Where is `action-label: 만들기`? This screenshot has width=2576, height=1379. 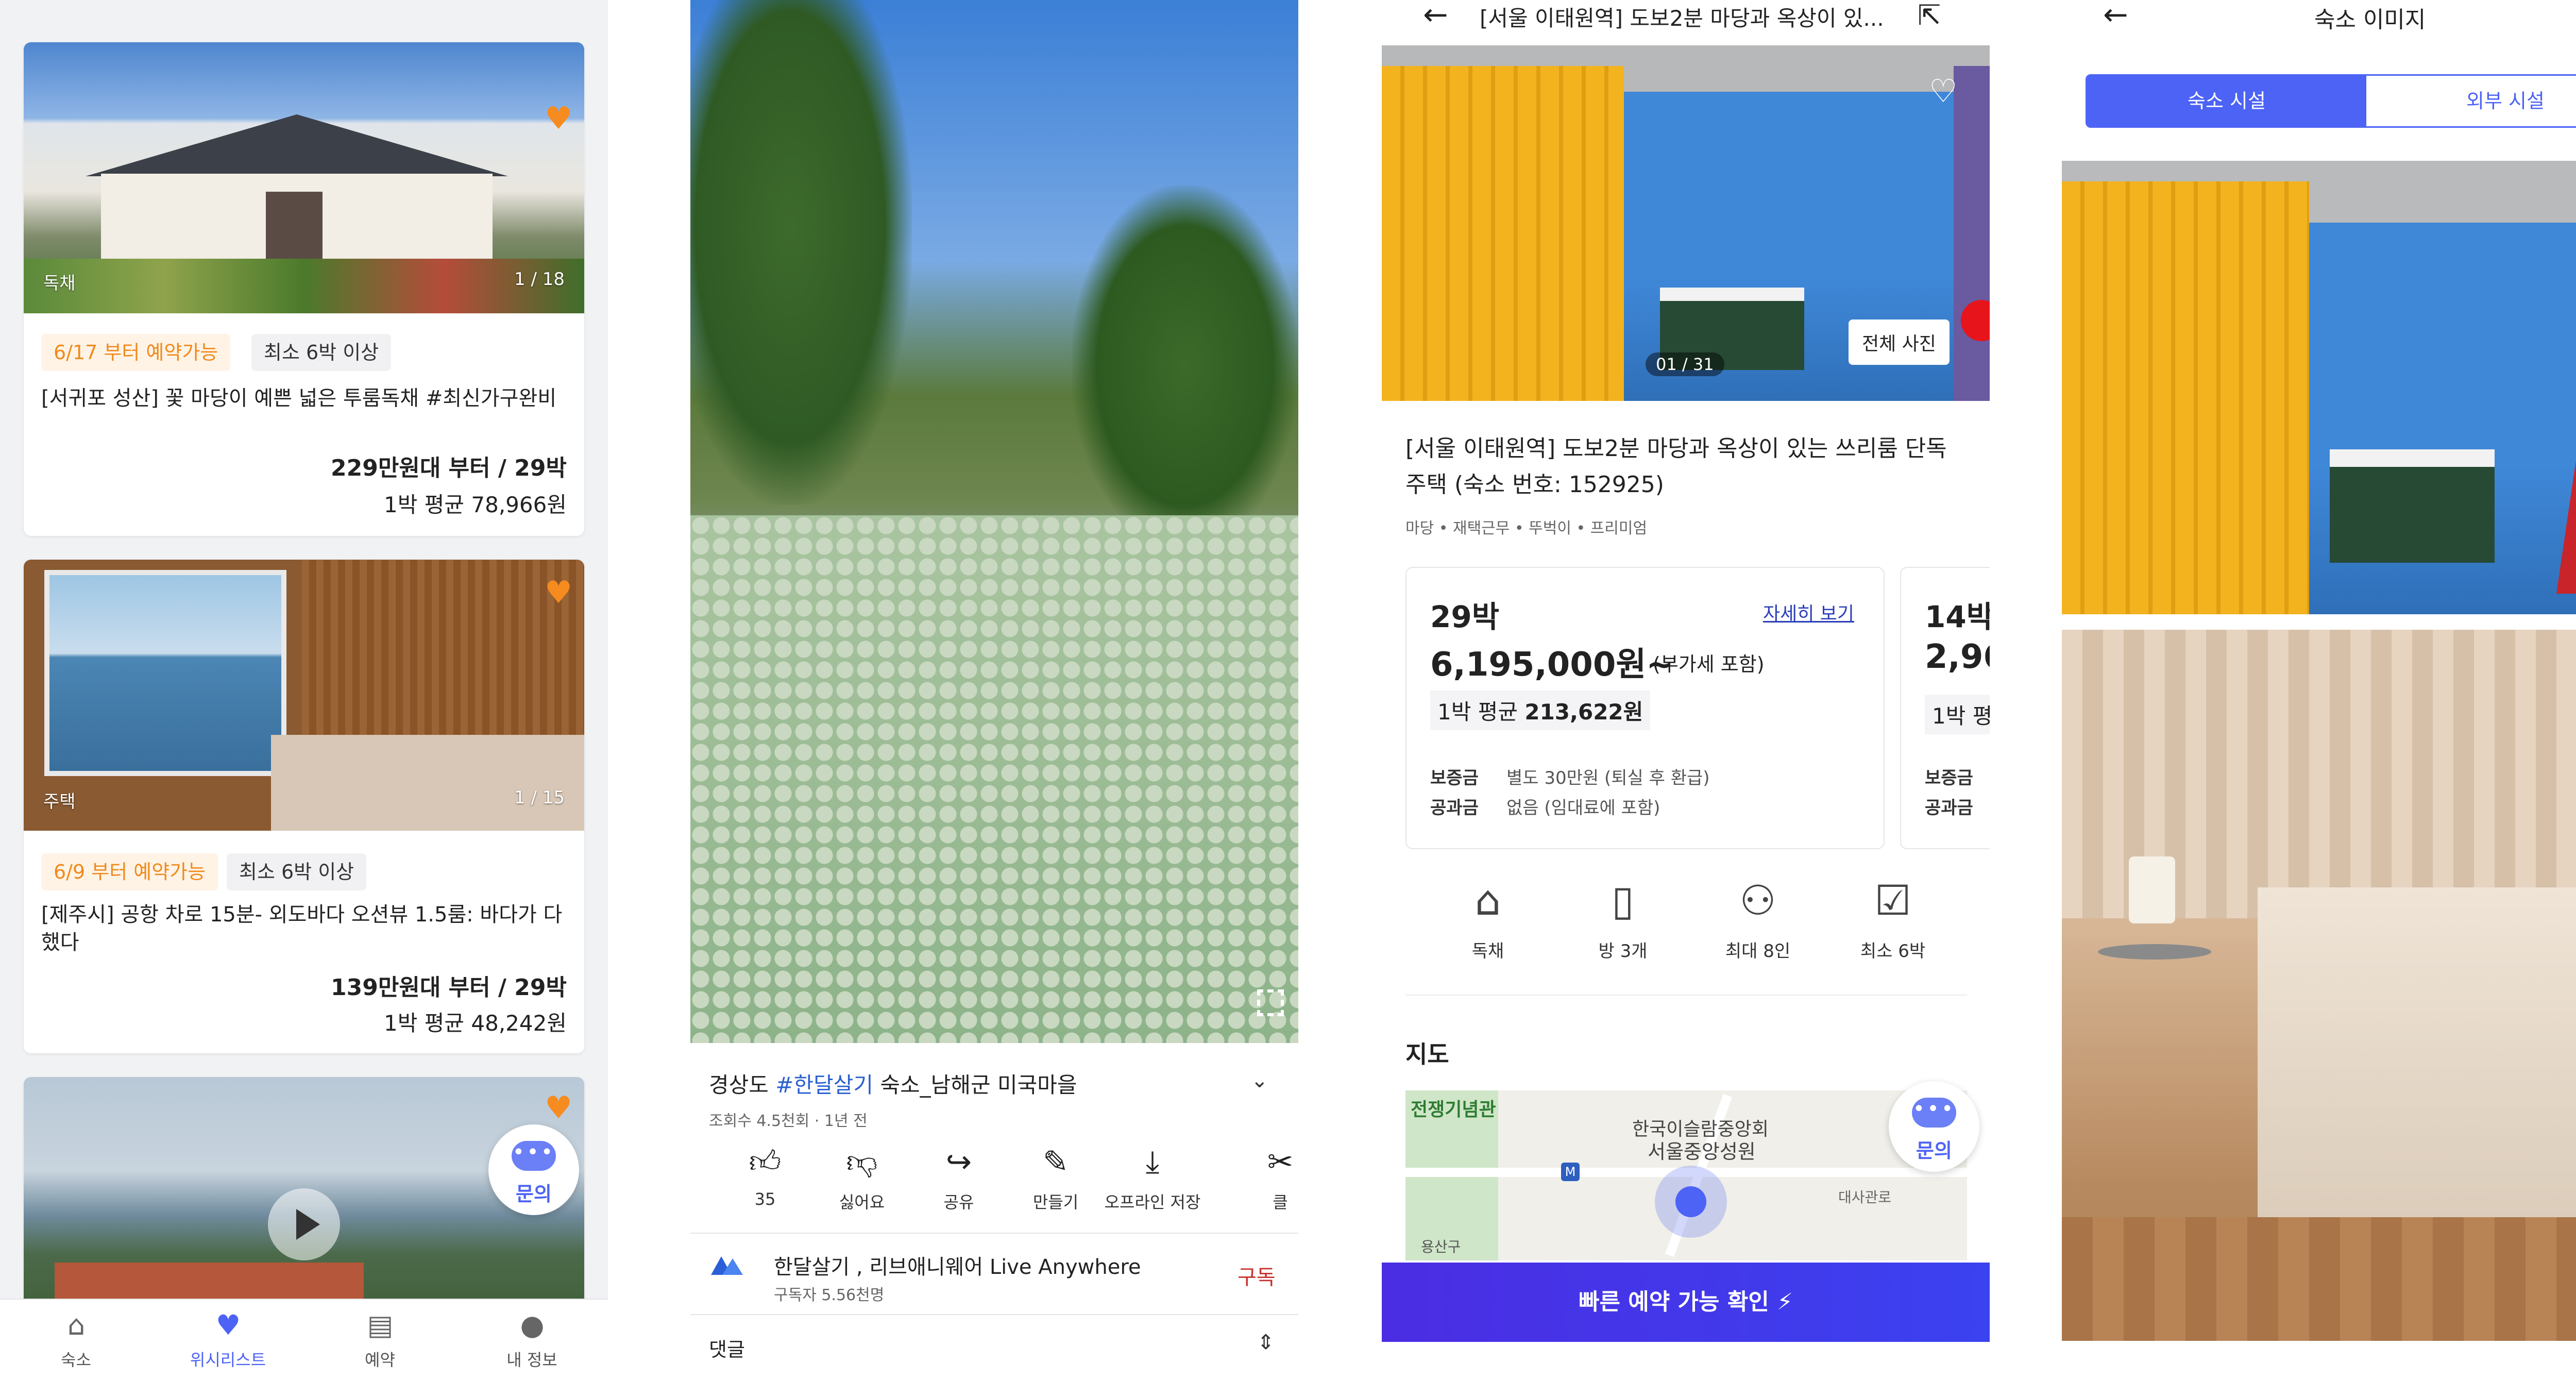 action-label: 만들기 is located at coordinates (1055, 1202).